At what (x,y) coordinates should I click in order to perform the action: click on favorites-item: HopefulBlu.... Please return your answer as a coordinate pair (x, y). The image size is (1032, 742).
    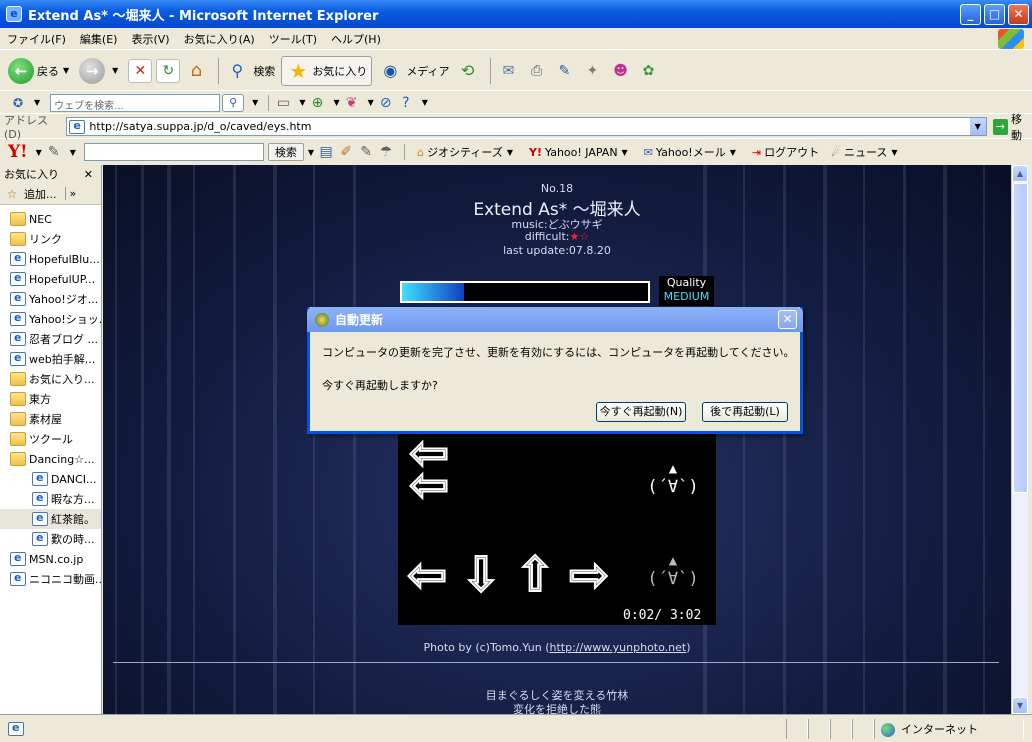
    Looking at the image, I should click on (50, 259).